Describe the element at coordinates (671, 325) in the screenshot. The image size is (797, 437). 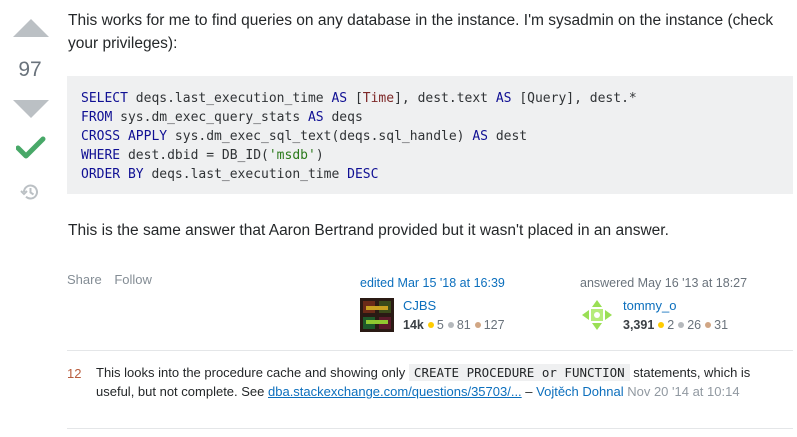
I see `gold-badge-count: 2` at that location.